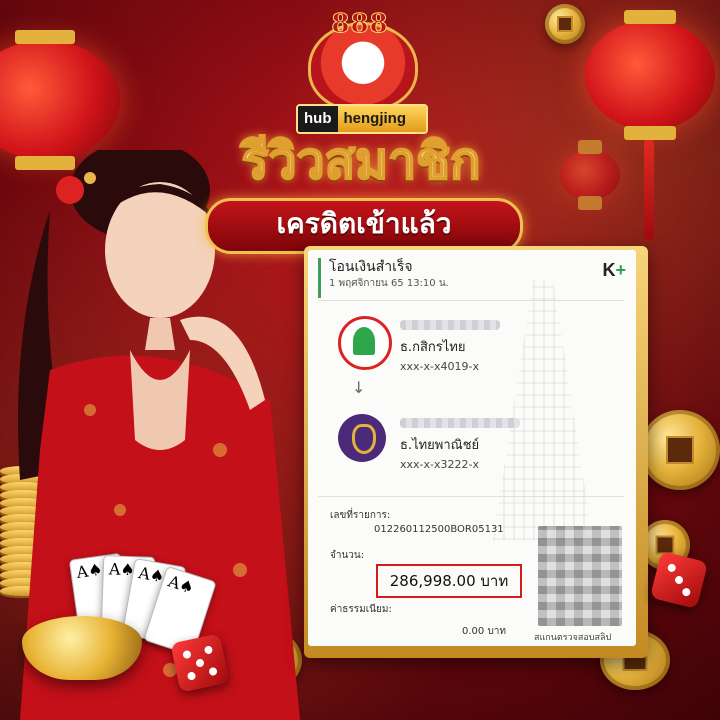  What do you see at coordinates (360, 24) in the screenshot?
I see `logo-badge-888: 888` at bounding box center [360, 24].